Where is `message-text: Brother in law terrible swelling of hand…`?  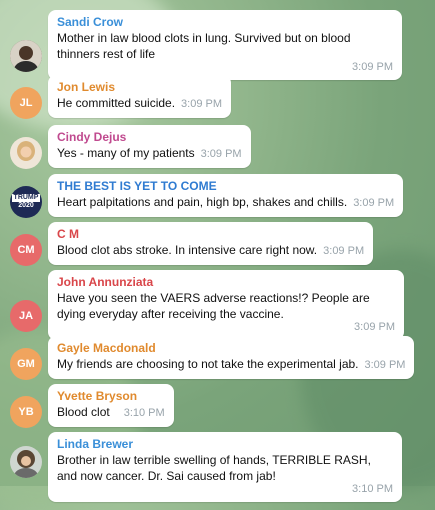 message-text: Brother in law terrible swelling of hand… is located at coordinates (214, 468).